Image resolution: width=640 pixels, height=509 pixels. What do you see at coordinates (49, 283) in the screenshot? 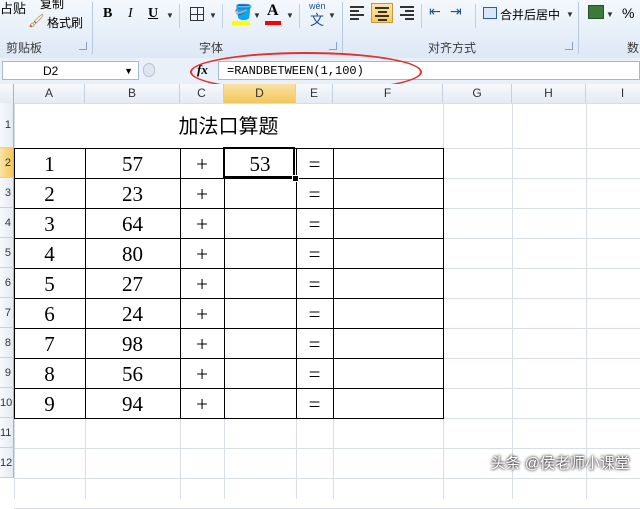
I see `cell-index: 5` at bounding box center [49, 283].